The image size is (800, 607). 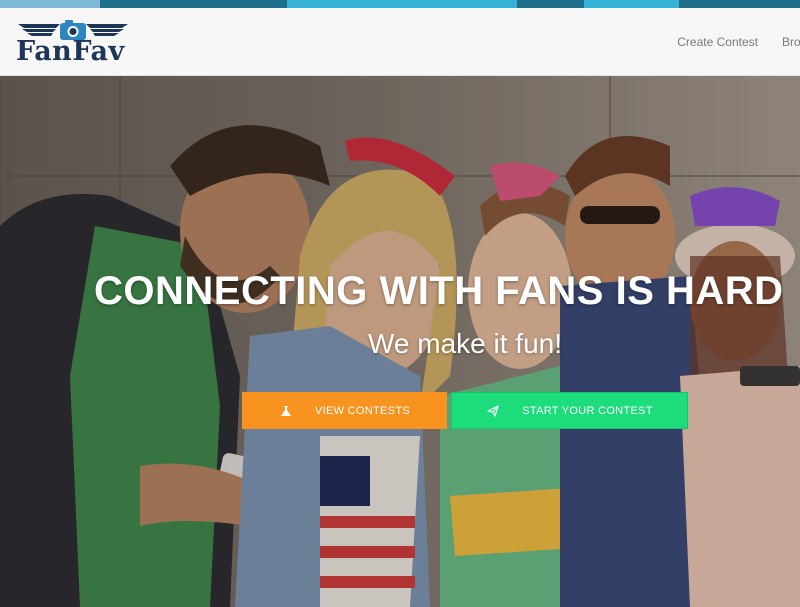 I want to click on hero-subheadline: We make it fun!, so click(x=464, y=343).